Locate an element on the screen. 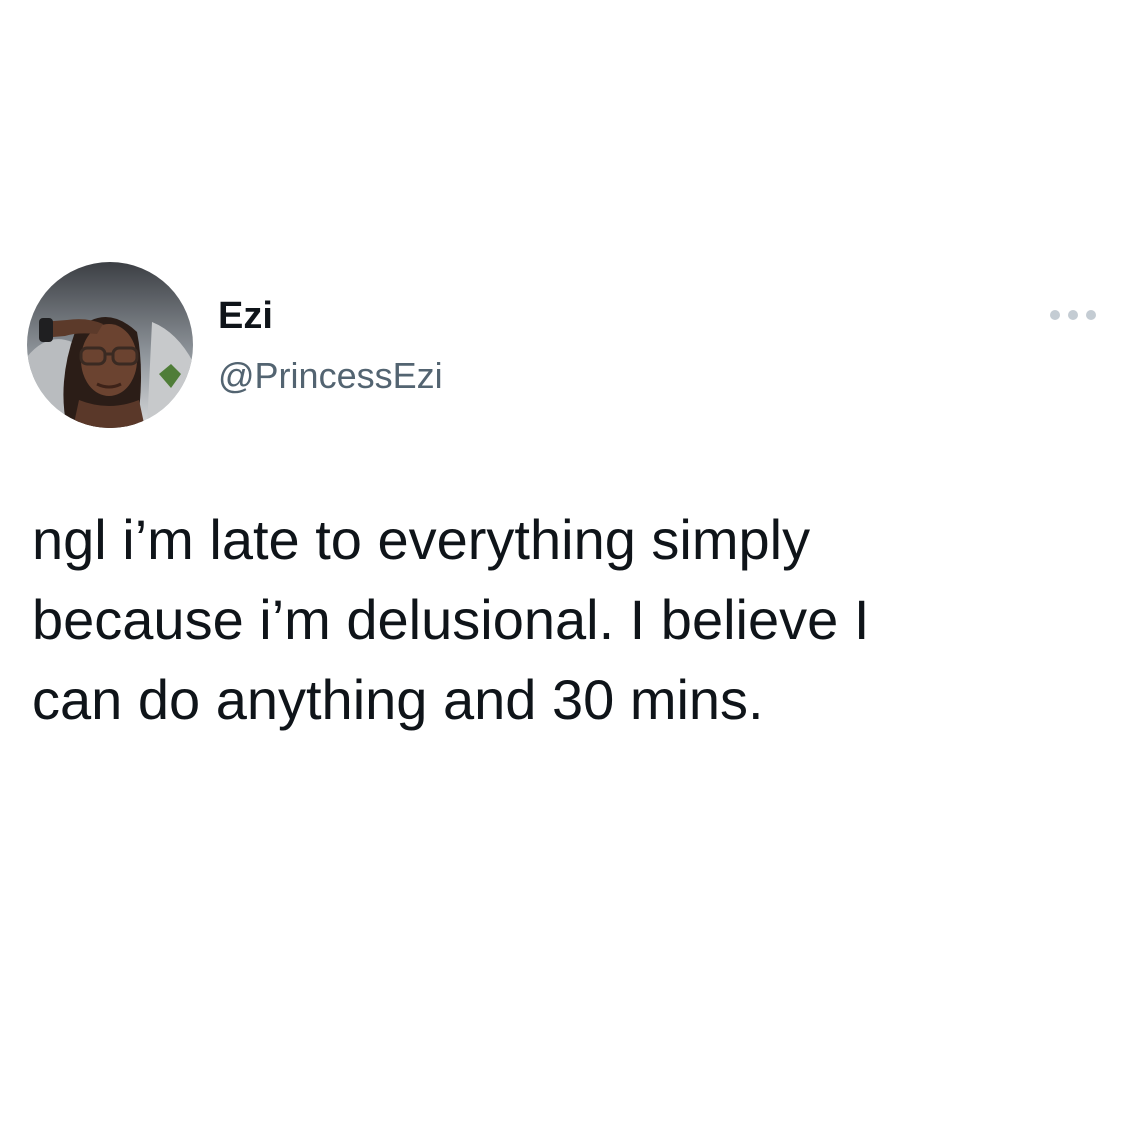 This screenshot has width=1140, height=1140. tweet-text-line: ngl i’m late to everything simply is located at coordinates (421, 539).